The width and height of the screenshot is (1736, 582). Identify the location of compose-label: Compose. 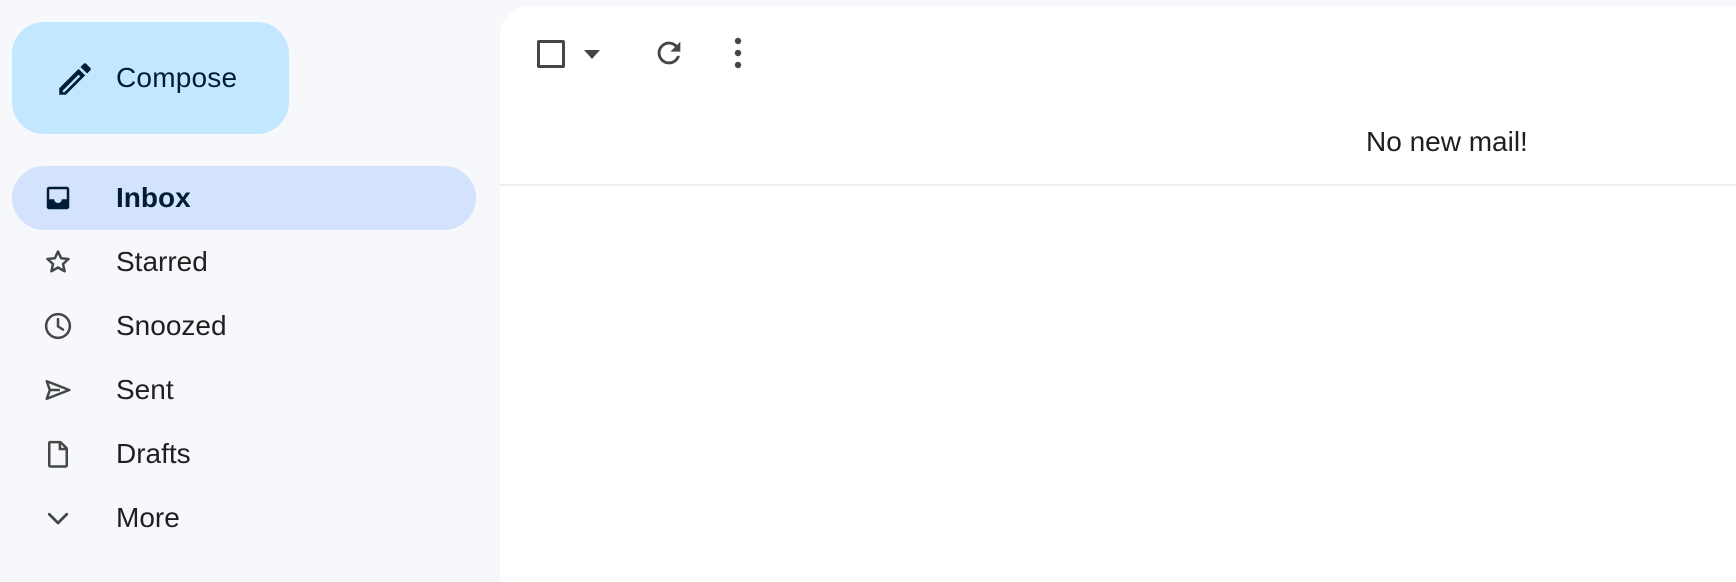
(177, 77).